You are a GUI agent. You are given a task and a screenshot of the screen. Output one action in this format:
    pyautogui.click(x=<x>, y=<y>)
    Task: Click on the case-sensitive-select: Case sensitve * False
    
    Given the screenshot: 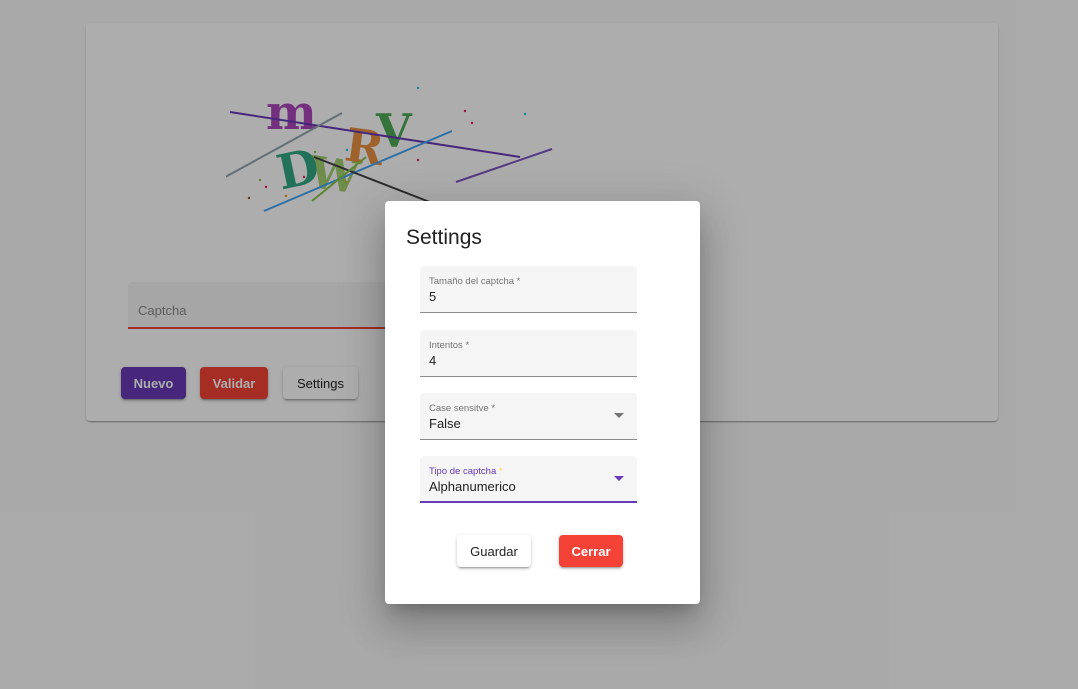 What is the action you would take?
    pyautogui.click(x=528, y=416)
    